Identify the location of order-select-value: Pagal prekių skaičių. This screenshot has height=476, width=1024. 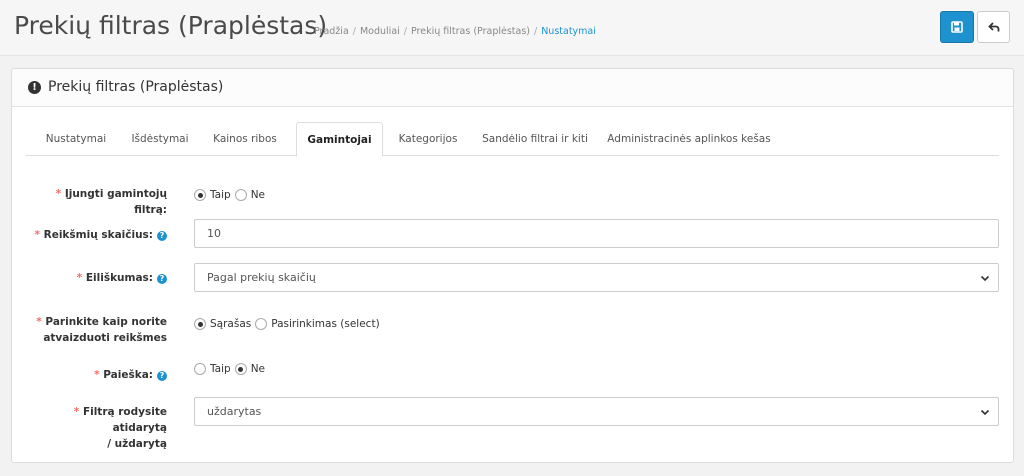
(261, 277).